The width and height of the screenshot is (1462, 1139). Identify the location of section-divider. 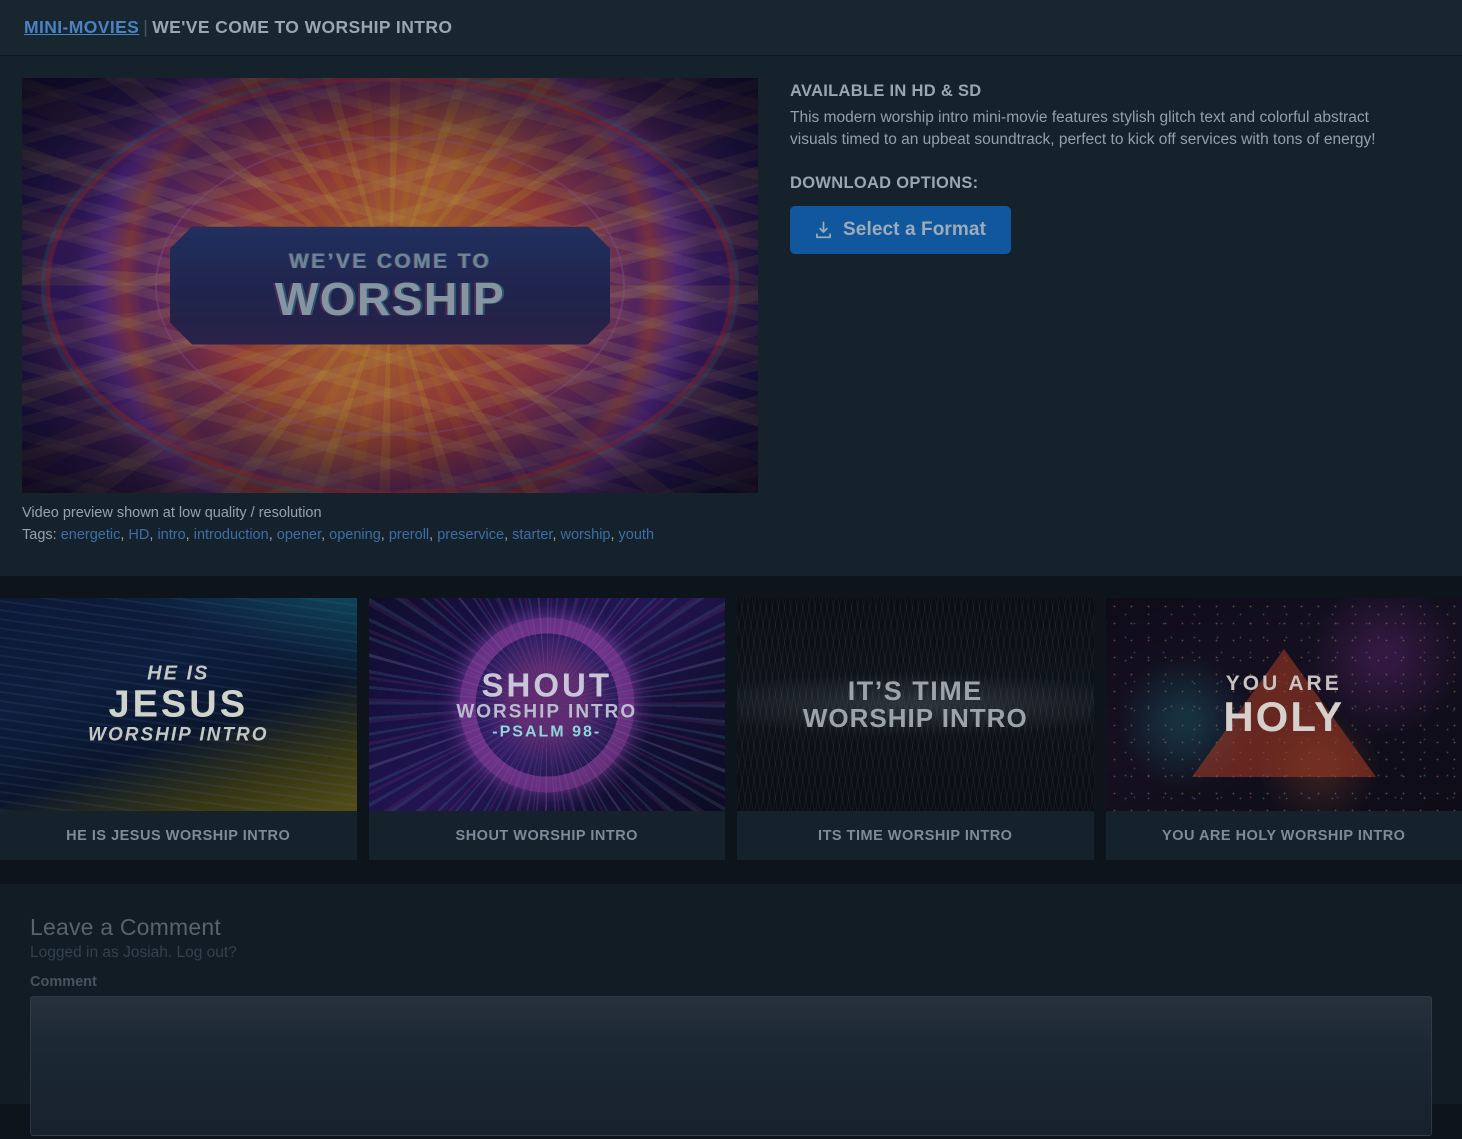
(731, 587).